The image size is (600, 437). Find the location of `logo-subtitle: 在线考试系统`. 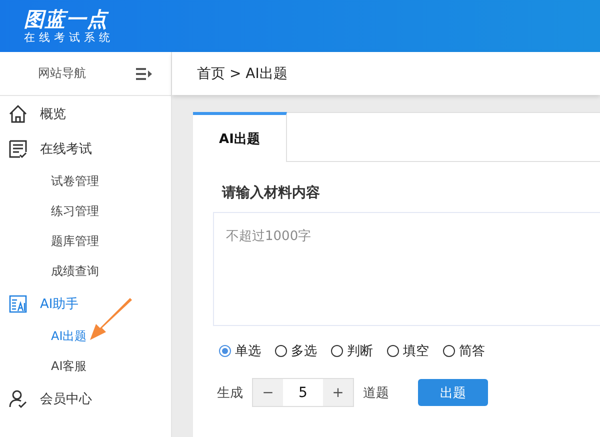

logo-subtitle: 在线考试系统 is located at coordinates (69, 38).